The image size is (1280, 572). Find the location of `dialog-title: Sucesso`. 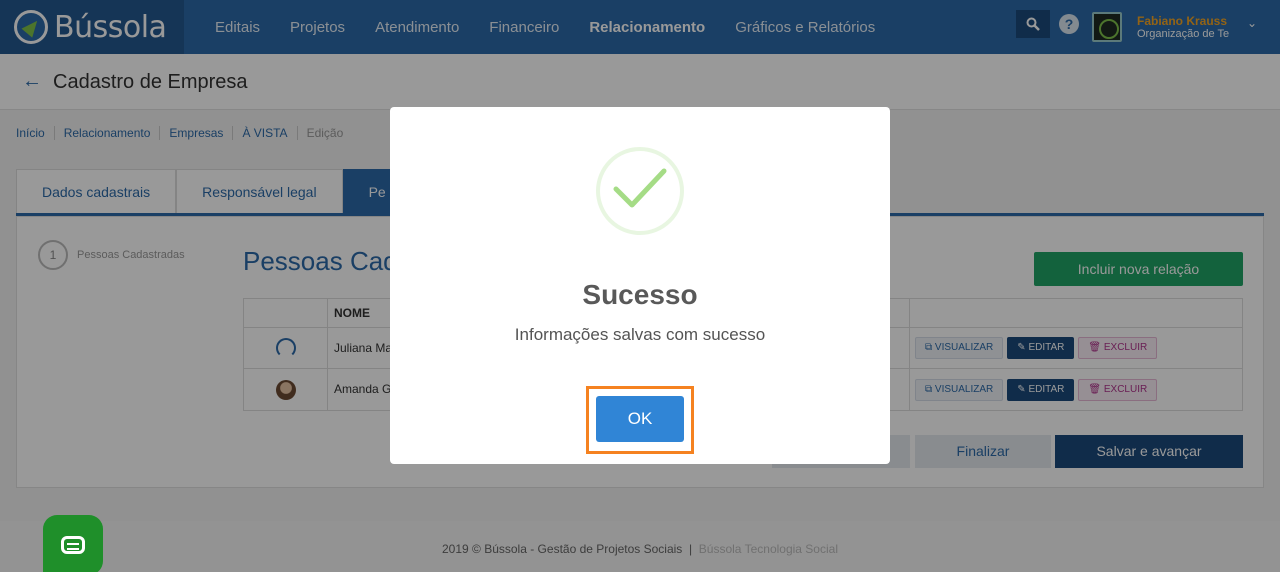

dialog-title: Sucesso is located at coordinates (640, 294).